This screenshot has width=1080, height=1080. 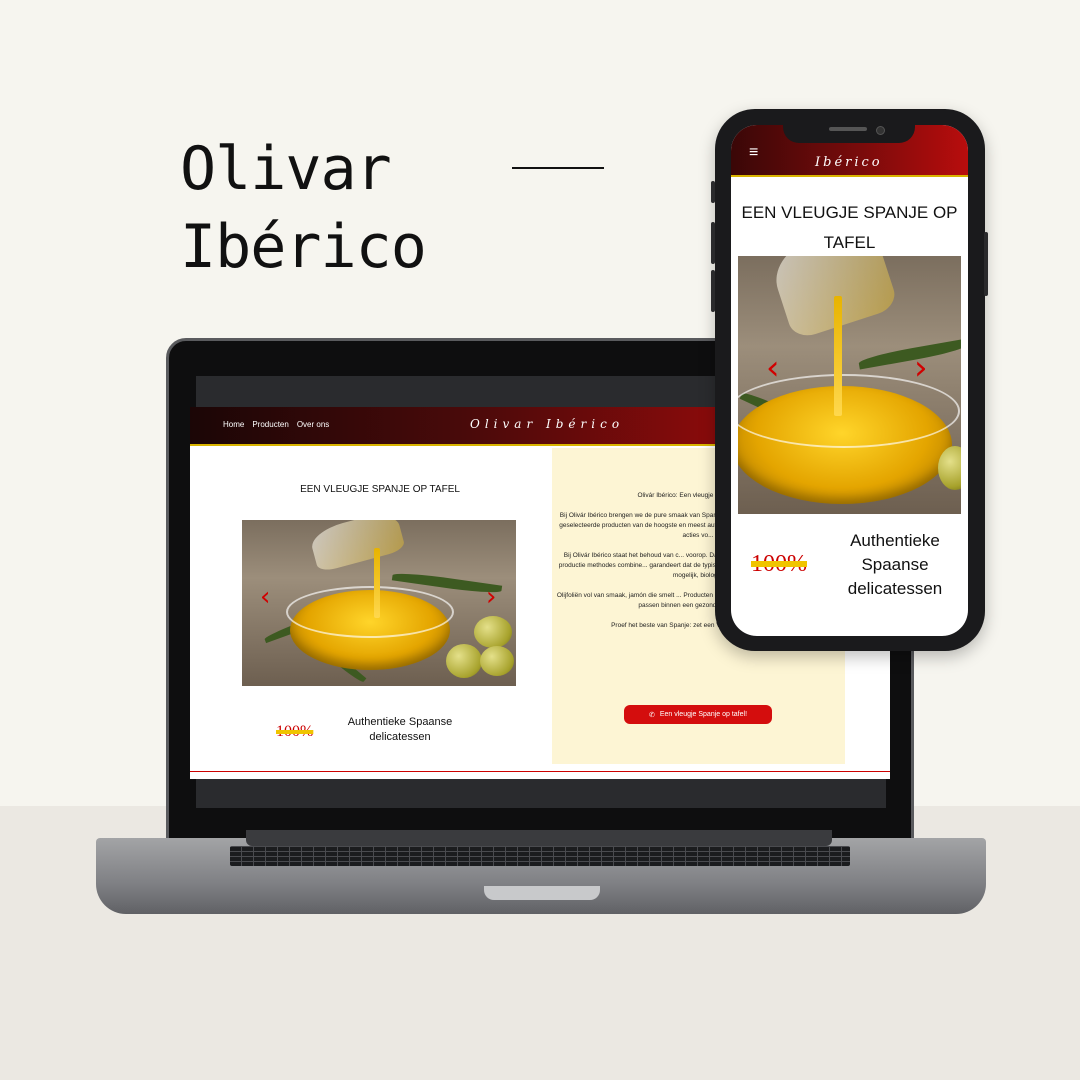 I want to click on brand-title-line2: Ibérico, so click(x=303, y=247).